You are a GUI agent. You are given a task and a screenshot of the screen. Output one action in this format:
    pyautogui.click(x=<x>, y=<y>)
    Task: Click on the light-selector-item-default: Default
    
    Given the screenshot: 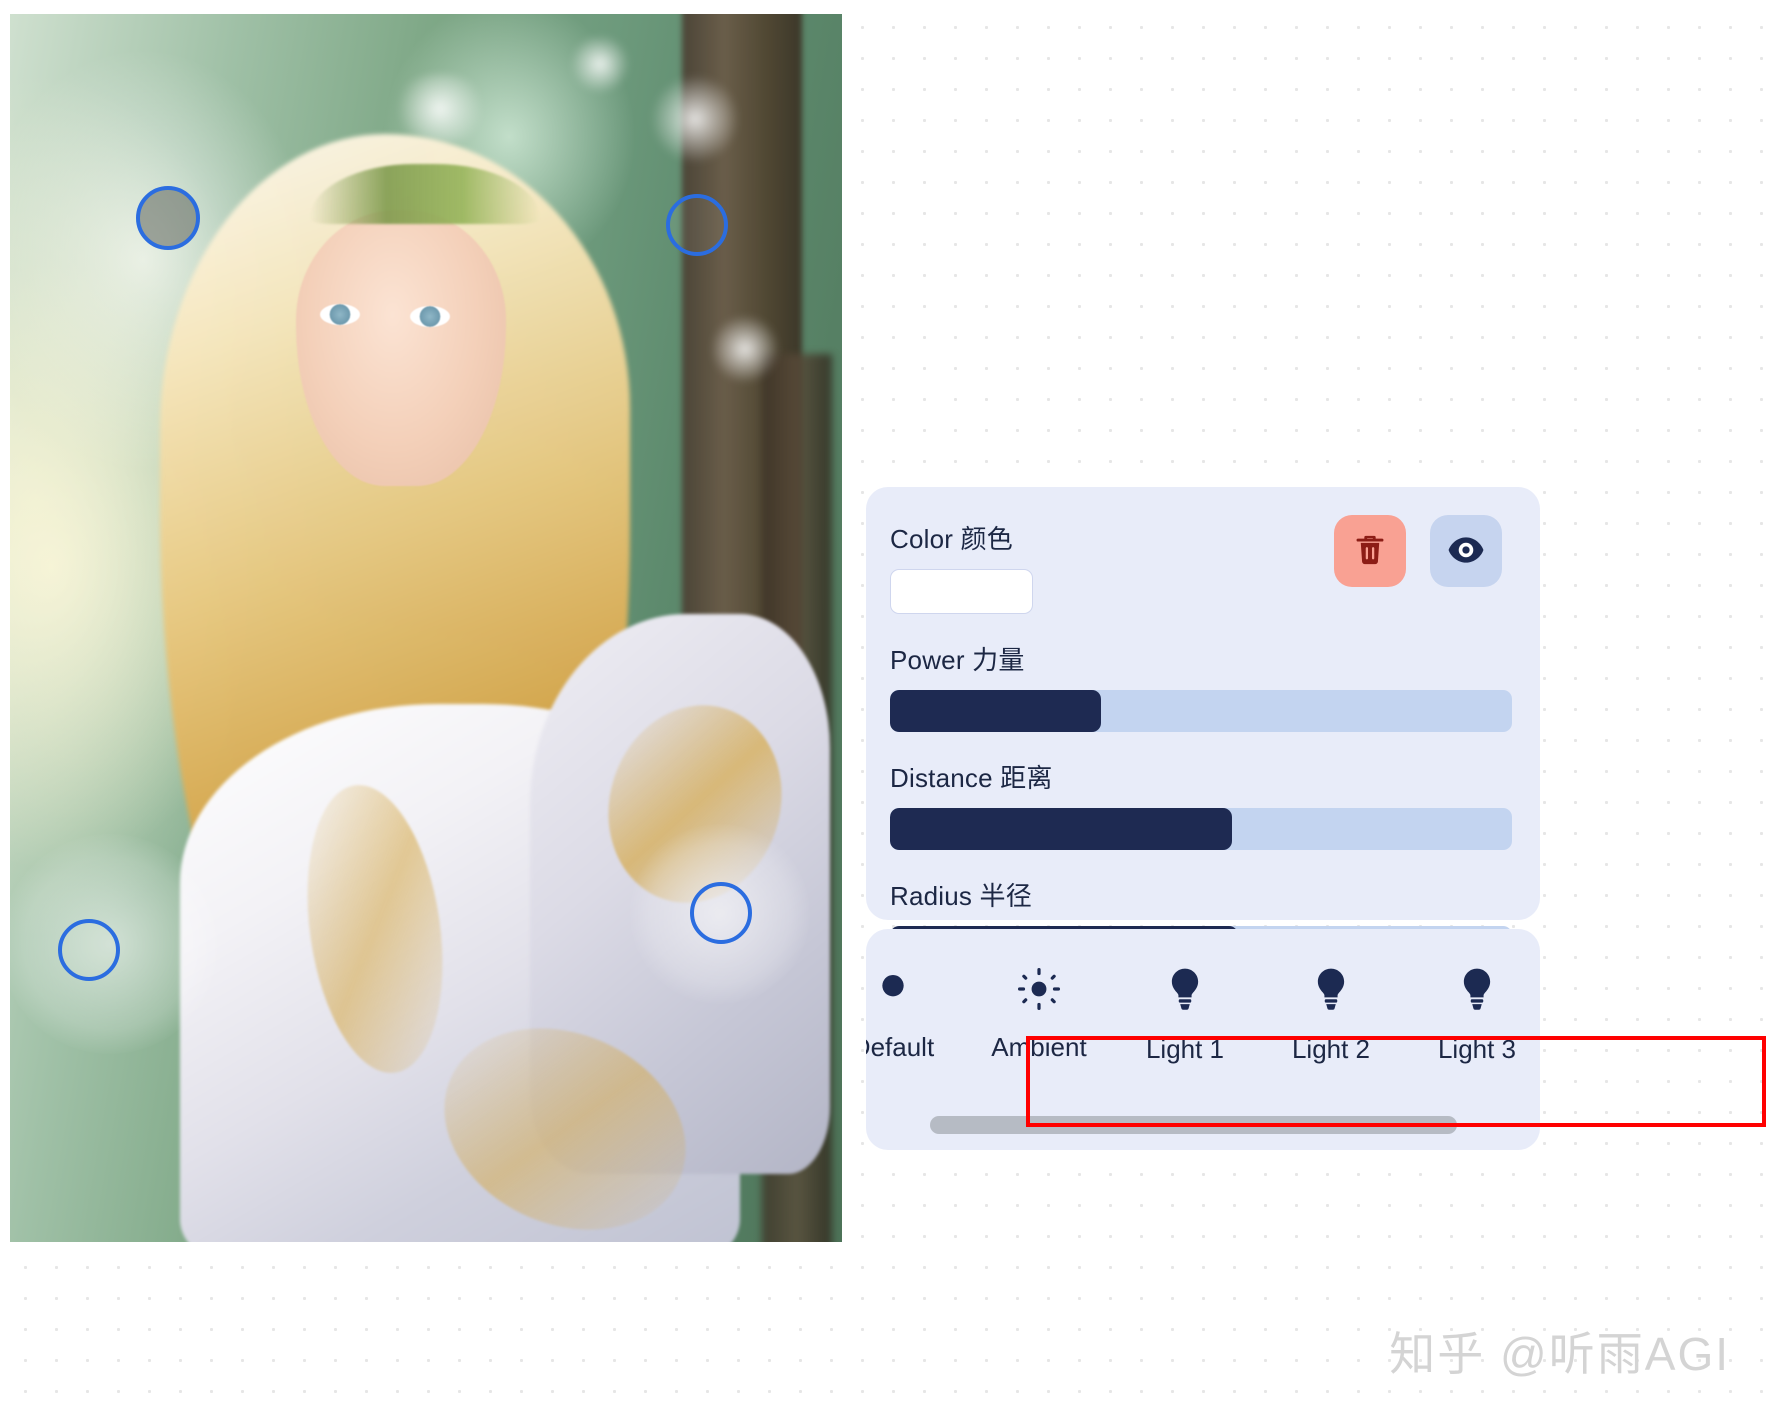 What is the action you would take?
    pyautogui.click(x=916, y=1013)
    